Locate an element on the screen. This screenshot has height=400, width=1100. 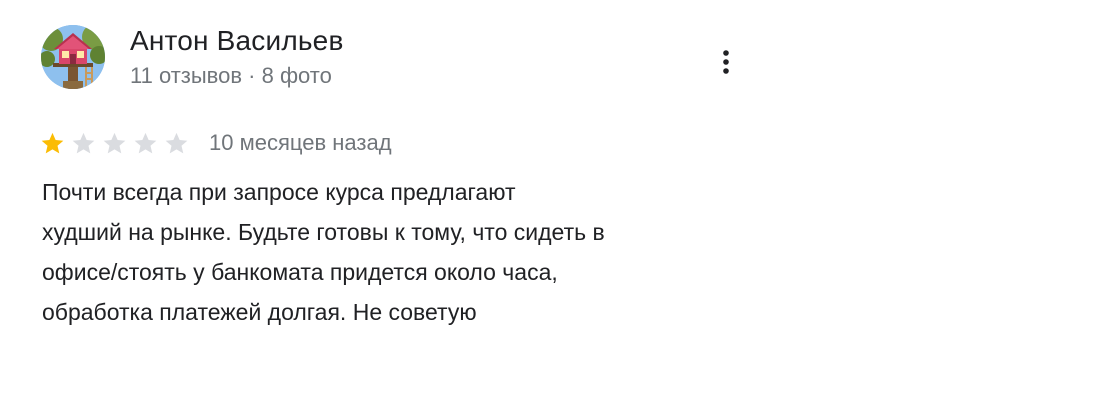
rating-row: 10 месяцев назад is located at coordinates (216, 143).